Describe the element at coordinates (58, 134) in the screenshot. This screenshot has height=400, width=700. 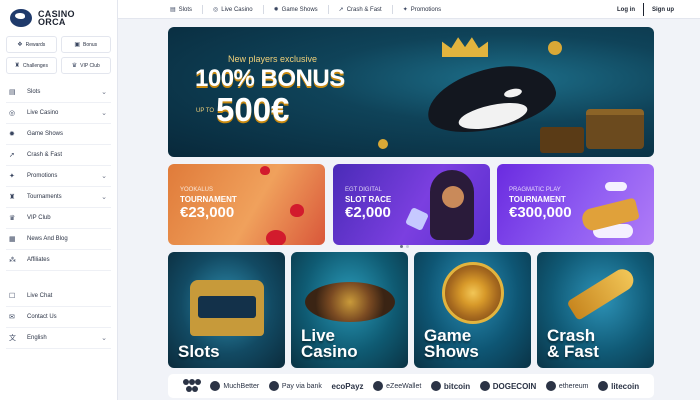
I see `sidebar-item-game-shows: ✹ Game Shows` at that location.